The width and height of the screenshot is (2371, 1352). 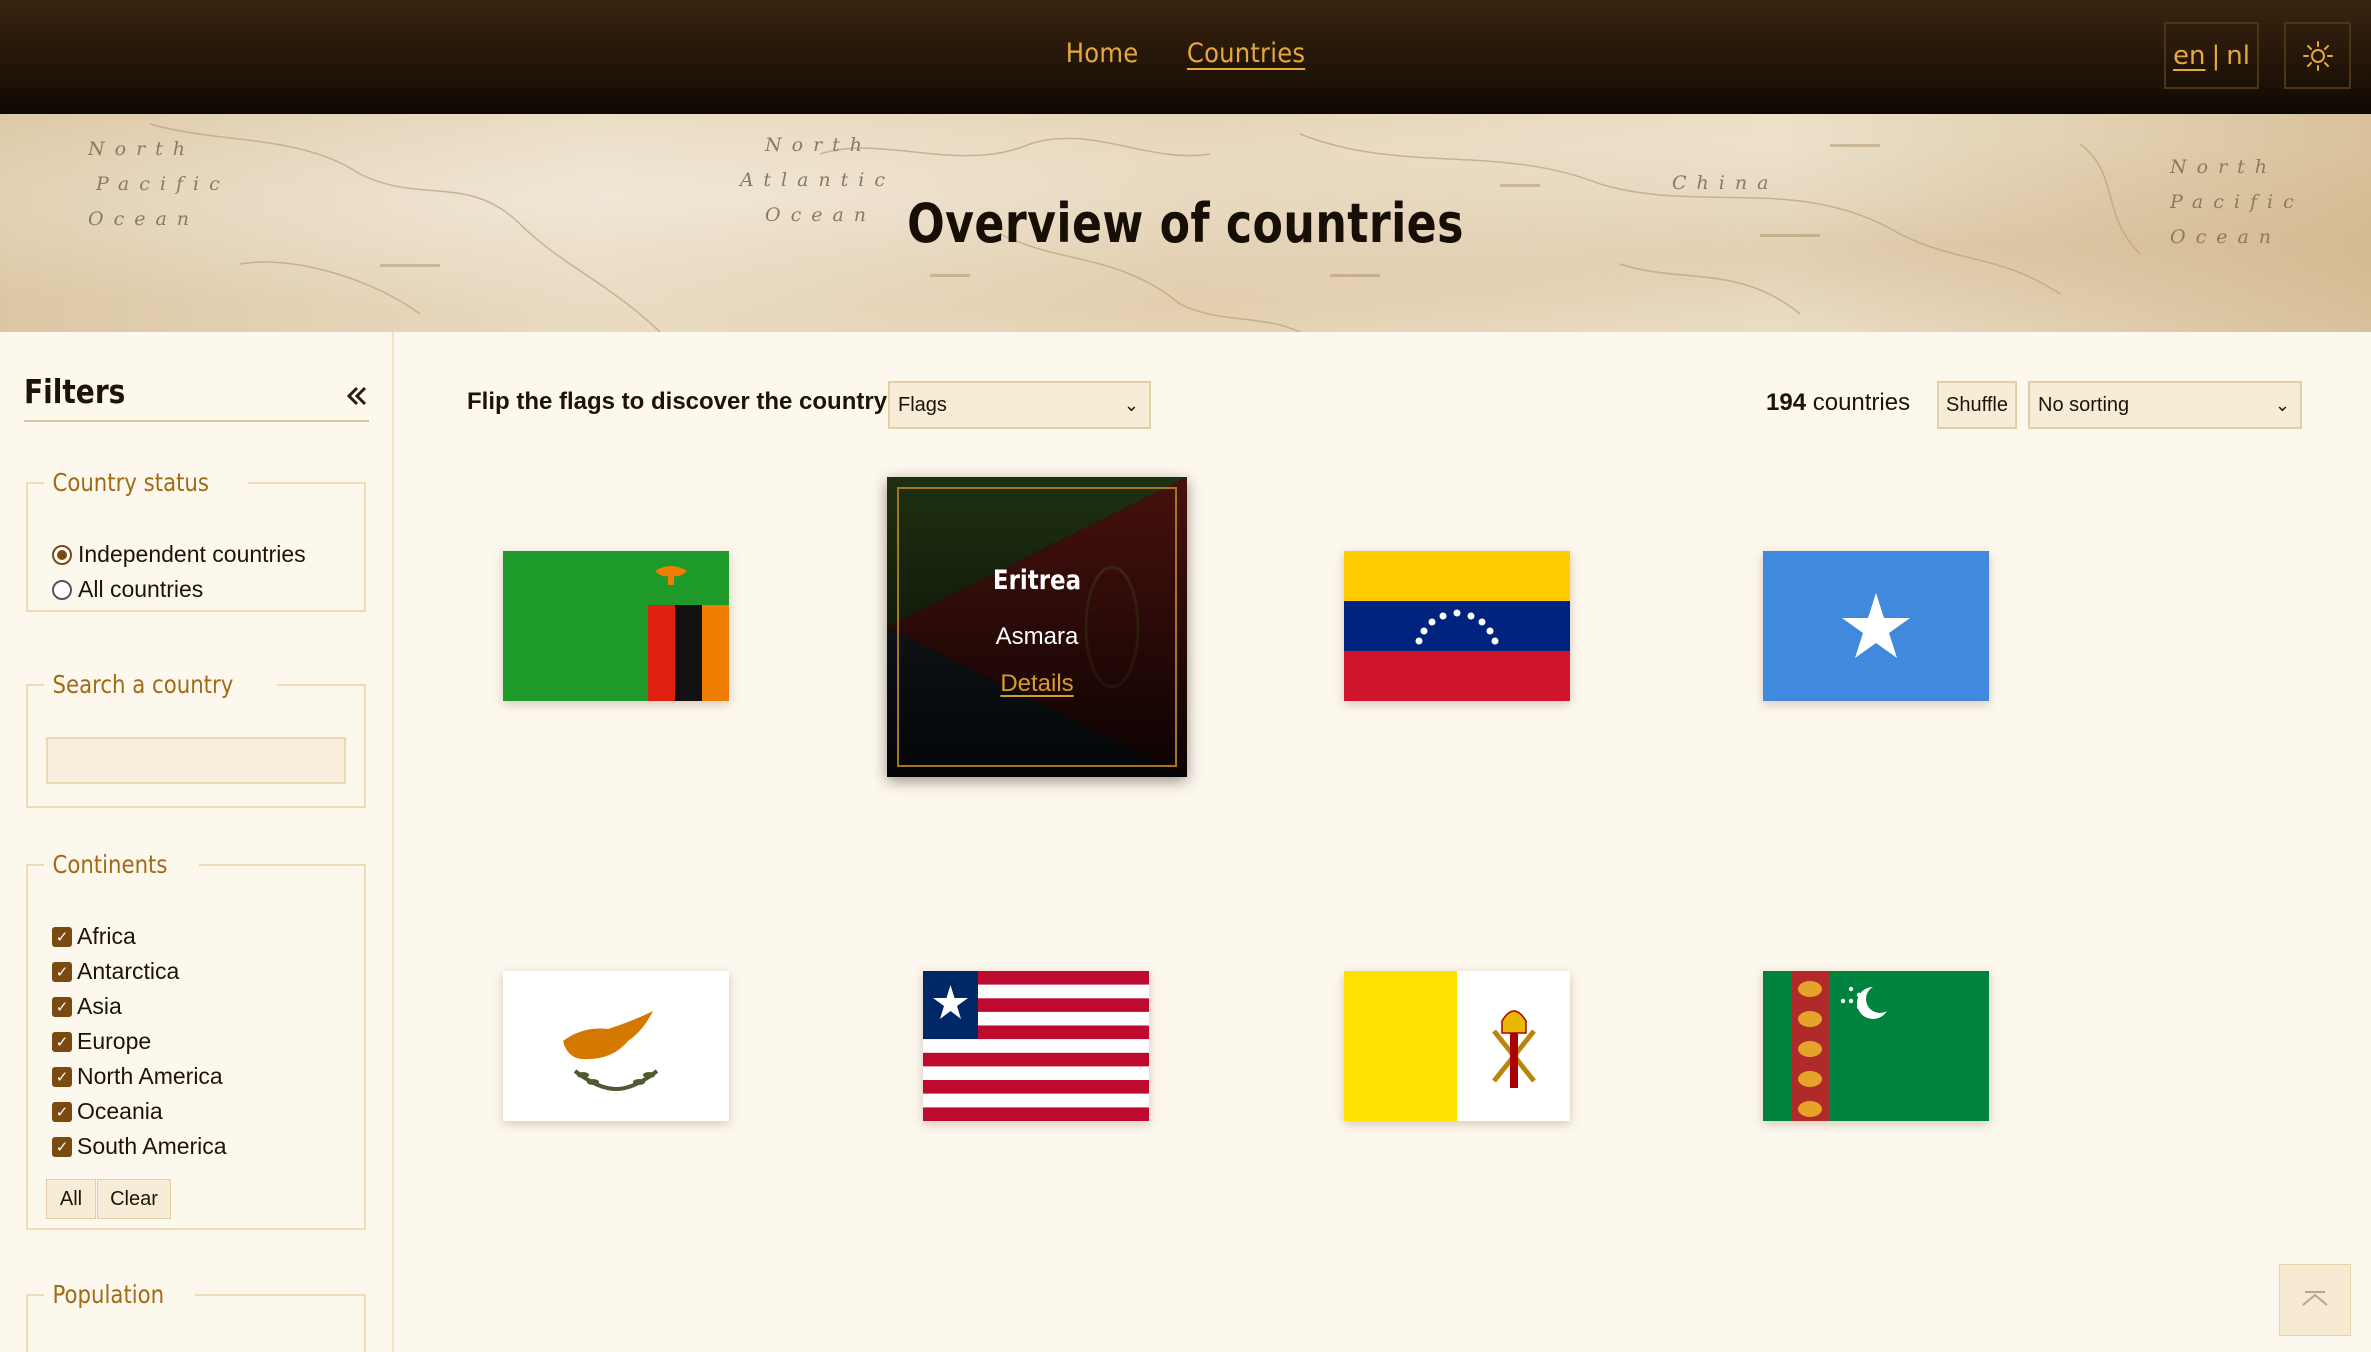 I want to click on flag-card-somalia, so click(x=1876, y=626).